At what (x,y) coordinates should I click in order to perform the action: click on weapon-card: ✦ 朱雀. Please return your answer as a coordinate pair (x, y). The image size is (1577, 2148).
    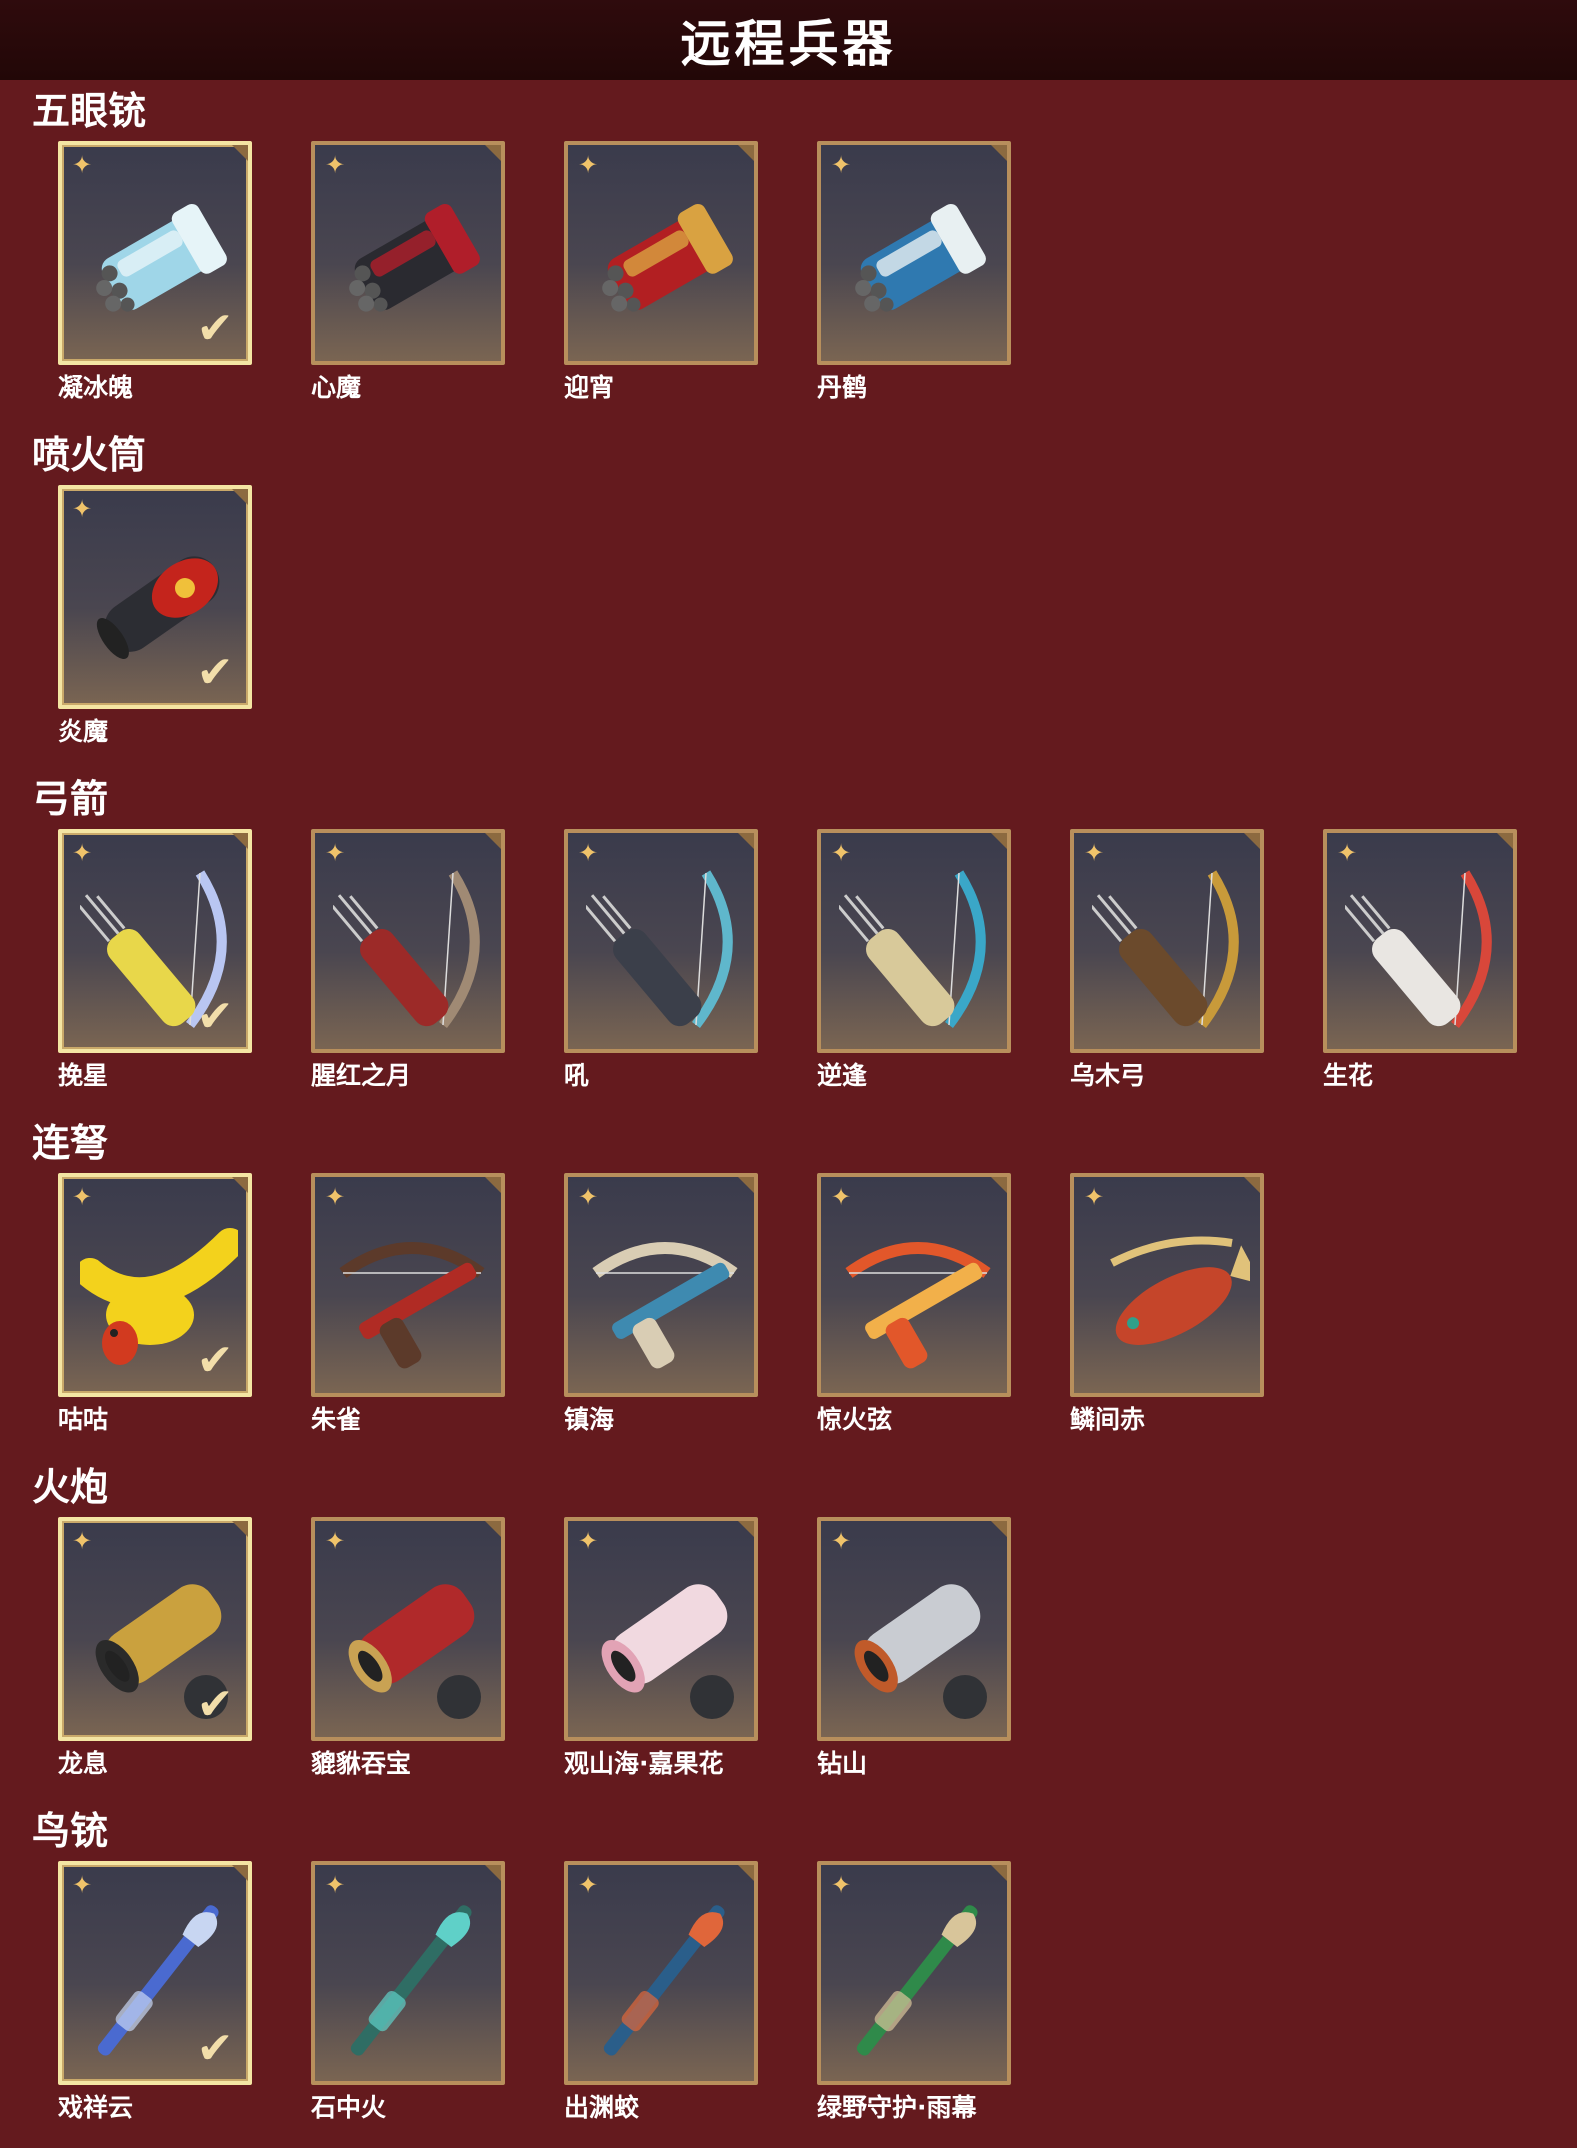
    Looking at the image, I should click on (408, 1305).